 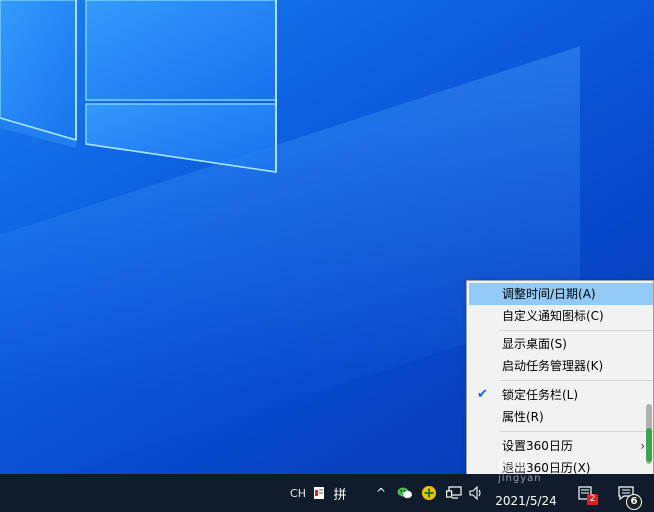 What do you see at coordinates (553, 316) in the screenshot?
I see `menu-item-label: 自定义通知图标(C)` at bounding box center [553, 316].